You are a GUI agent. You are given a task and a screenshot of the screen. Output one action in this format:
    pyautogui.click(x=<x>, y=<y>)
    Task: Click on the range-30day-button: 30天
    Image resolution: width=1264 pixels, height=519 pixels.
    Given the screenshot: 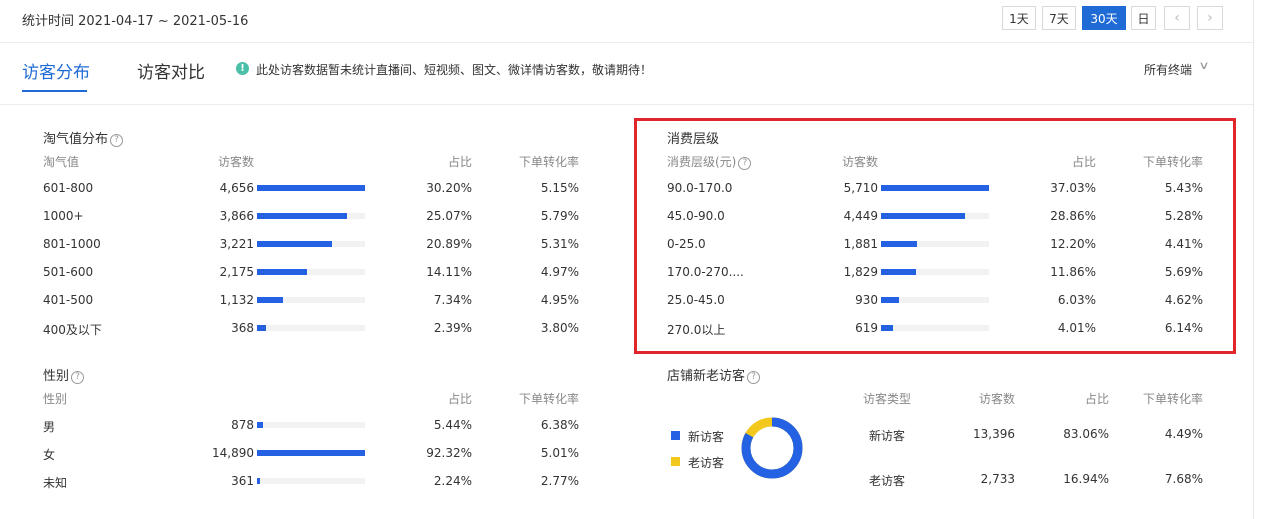 What is the action you would take?
    pyautogui.click(x=1104, y=18)
    